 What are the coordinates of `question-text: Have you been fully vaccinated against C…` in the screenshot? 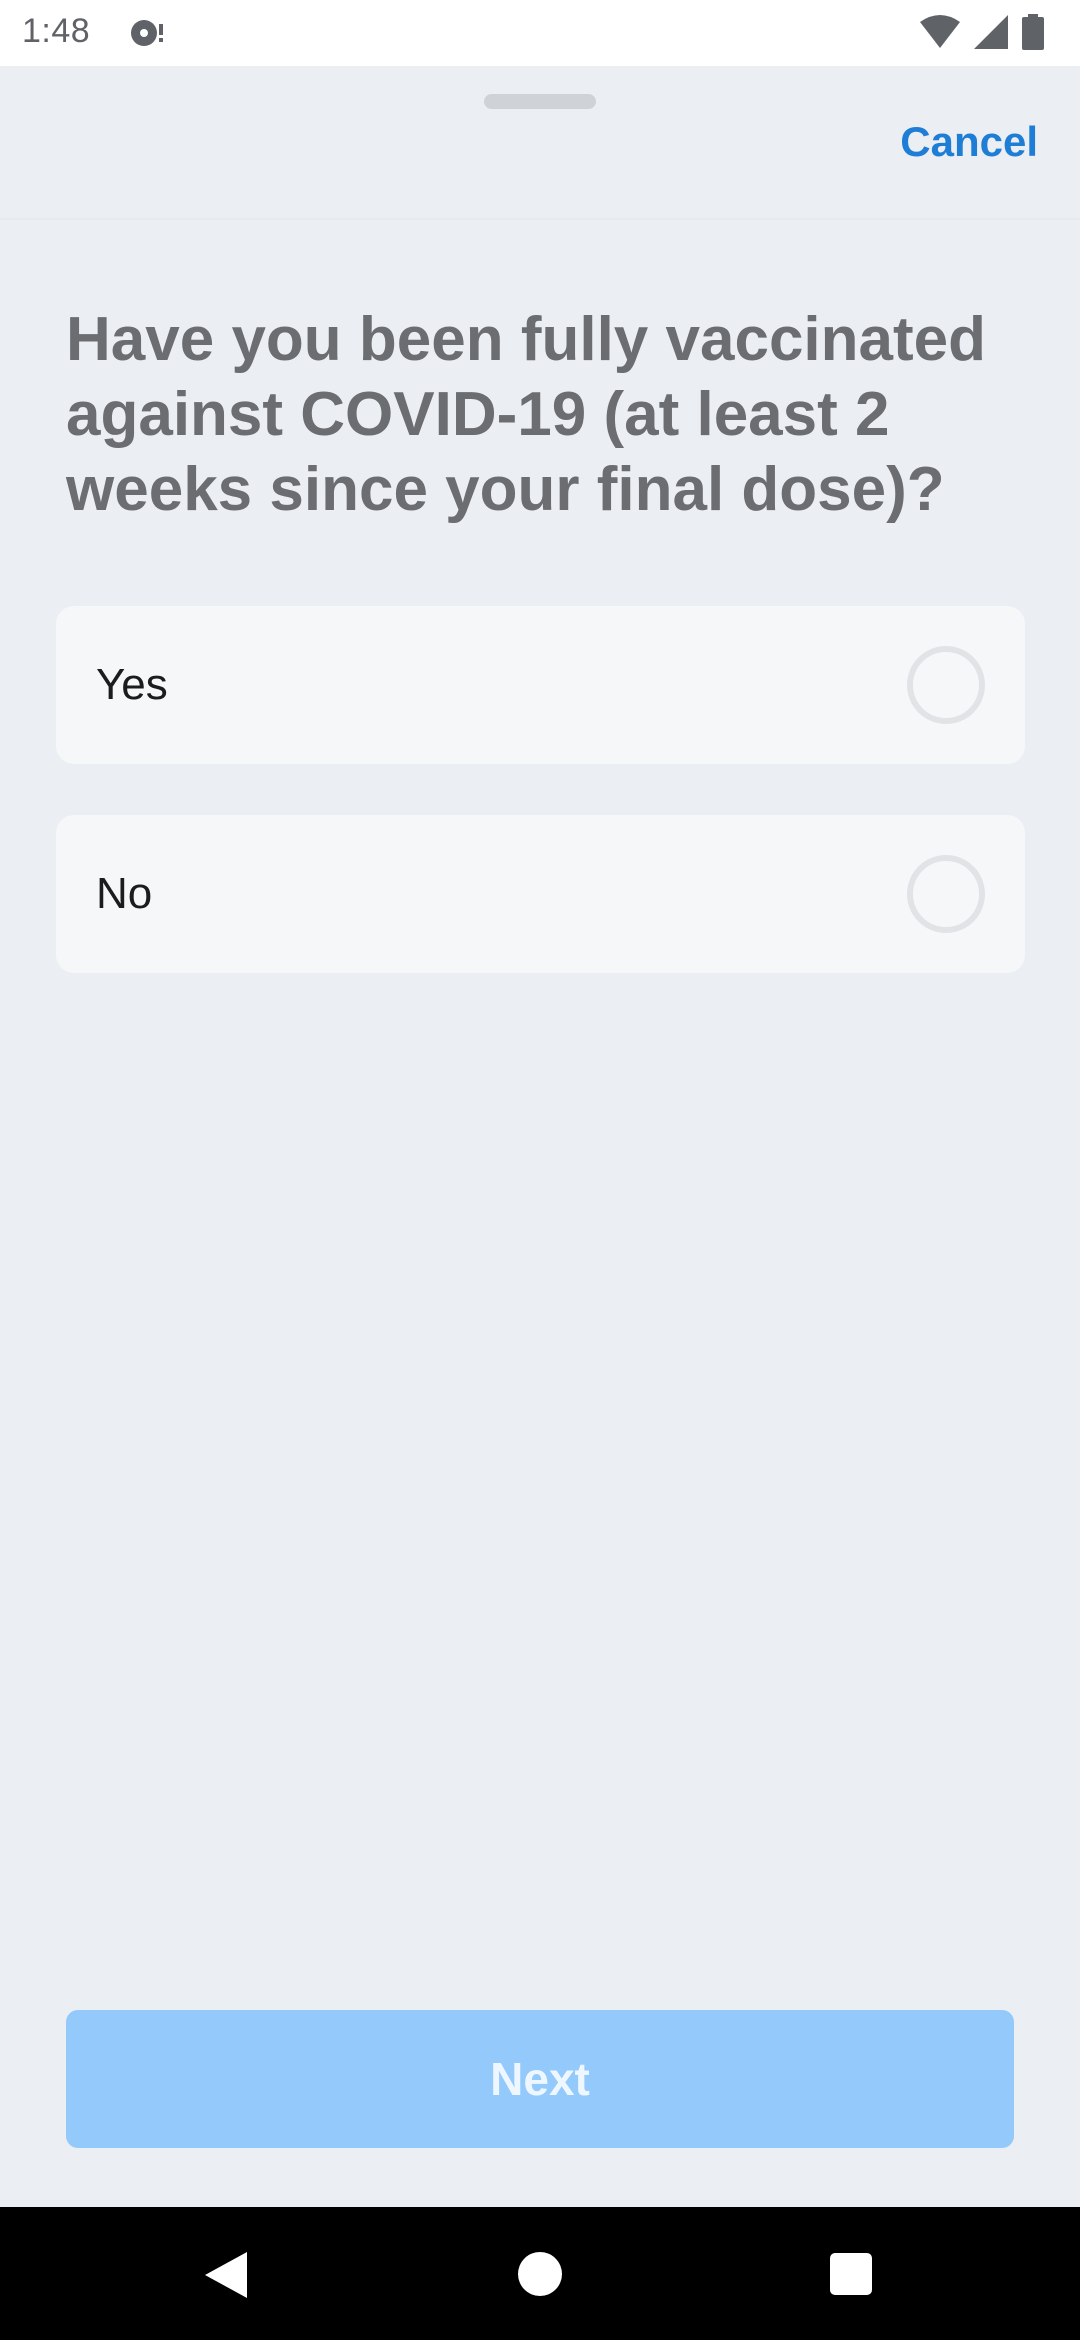 It's located at (526, 414).